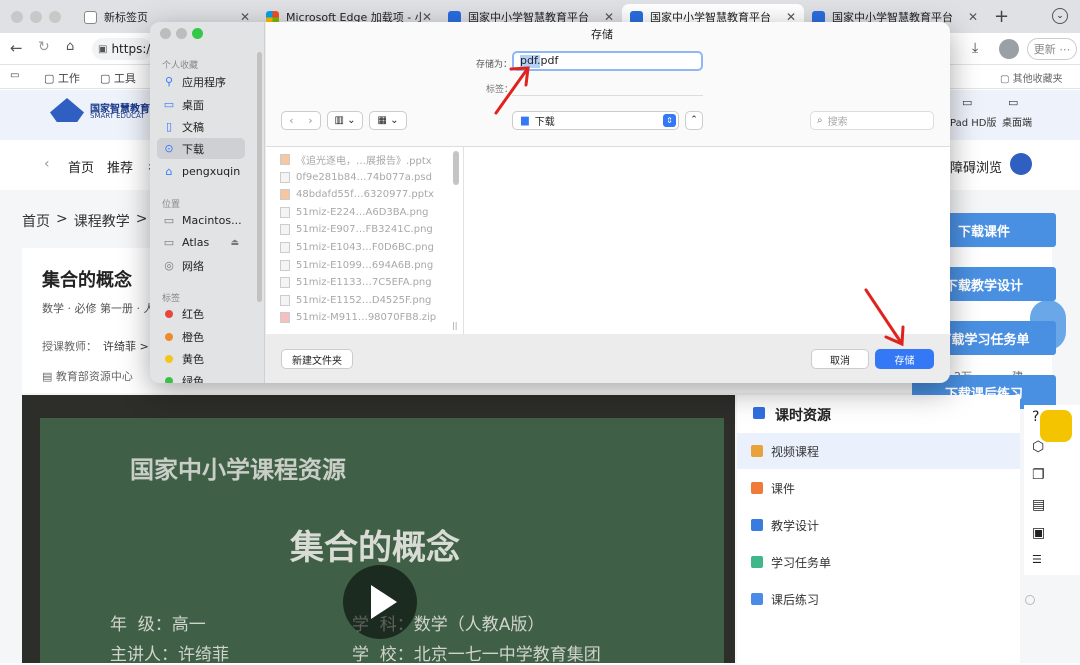 This screenshot has height=665, width=1080. Describe the element at coordinates (51, 78) in the screenshot. I see `folder-icon: ▢` at that location.